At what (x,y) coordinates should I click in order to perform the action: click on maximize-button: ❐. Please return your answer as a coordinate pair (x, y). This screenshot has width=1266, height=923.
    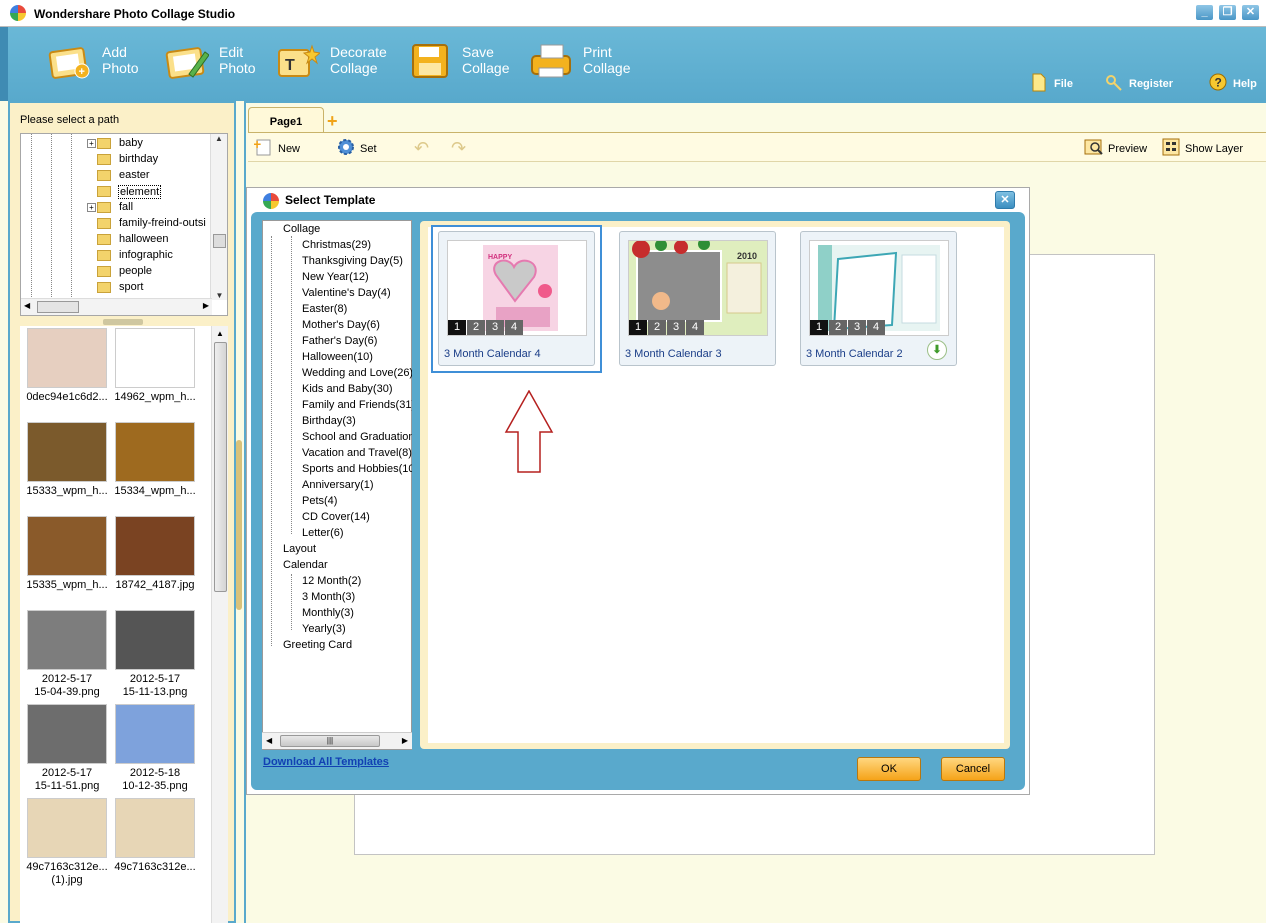
    Looking at the image, I should click on (1227, 12).